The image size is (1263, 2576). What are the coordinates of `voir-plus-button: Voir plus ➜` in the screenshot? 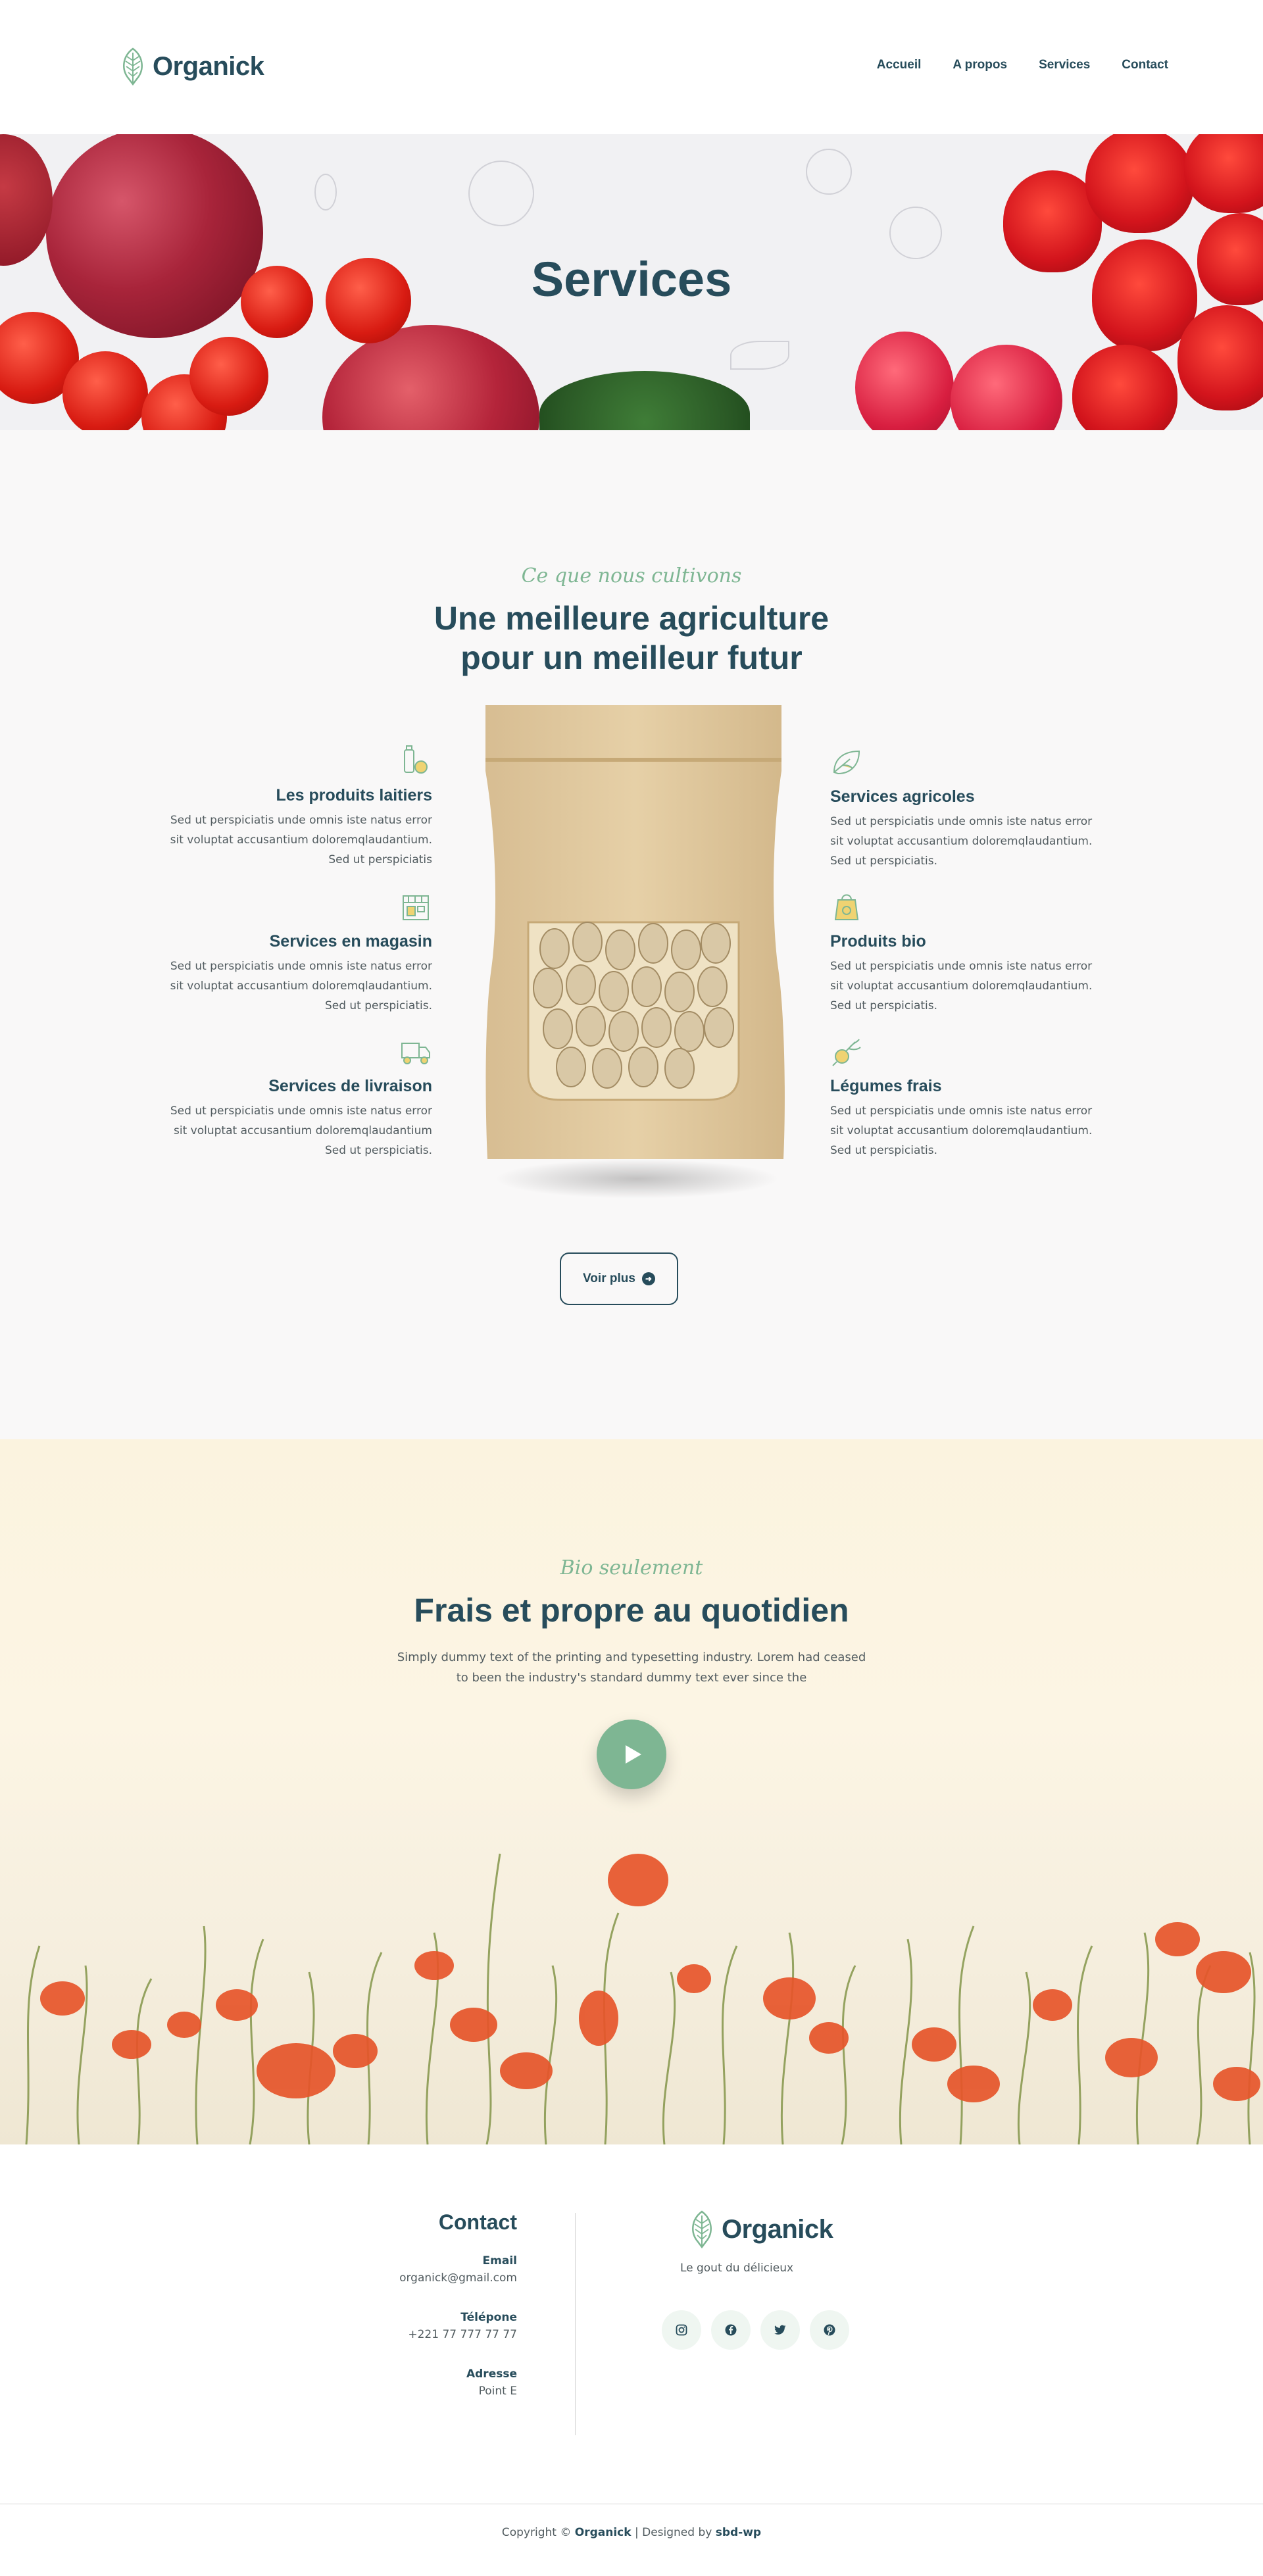 It's located at (619, 1278).